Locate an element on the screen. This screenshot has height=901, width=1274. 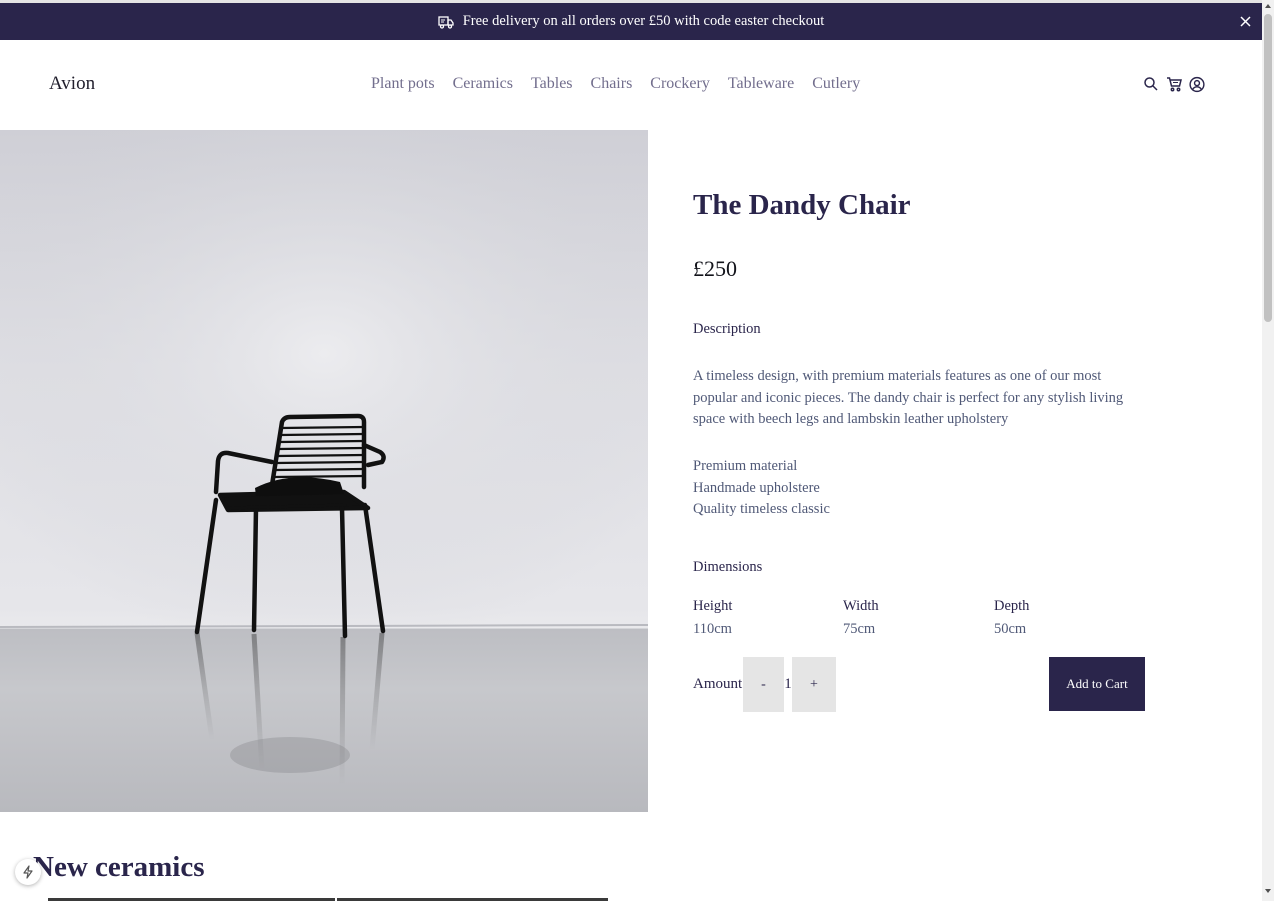
scrollbar-thumb is located at coordinates (1268, 168).